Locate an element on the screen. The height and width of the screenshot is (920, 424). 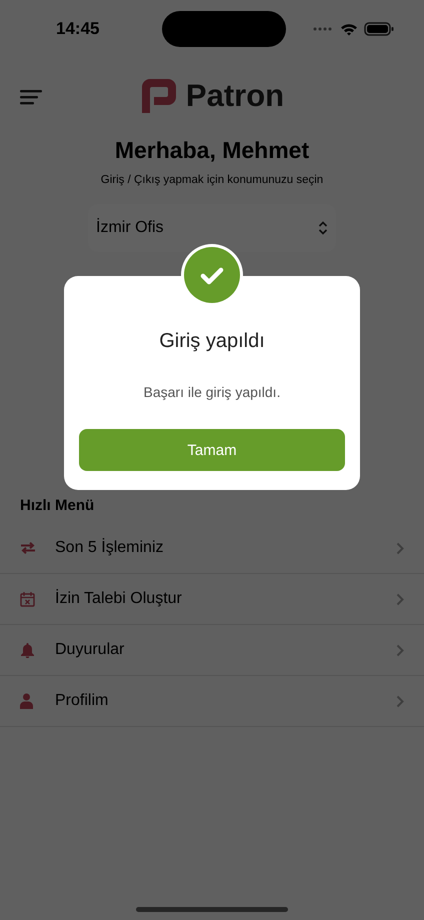
section-title: Hızlı Menü is located at coordinates (57, 506).